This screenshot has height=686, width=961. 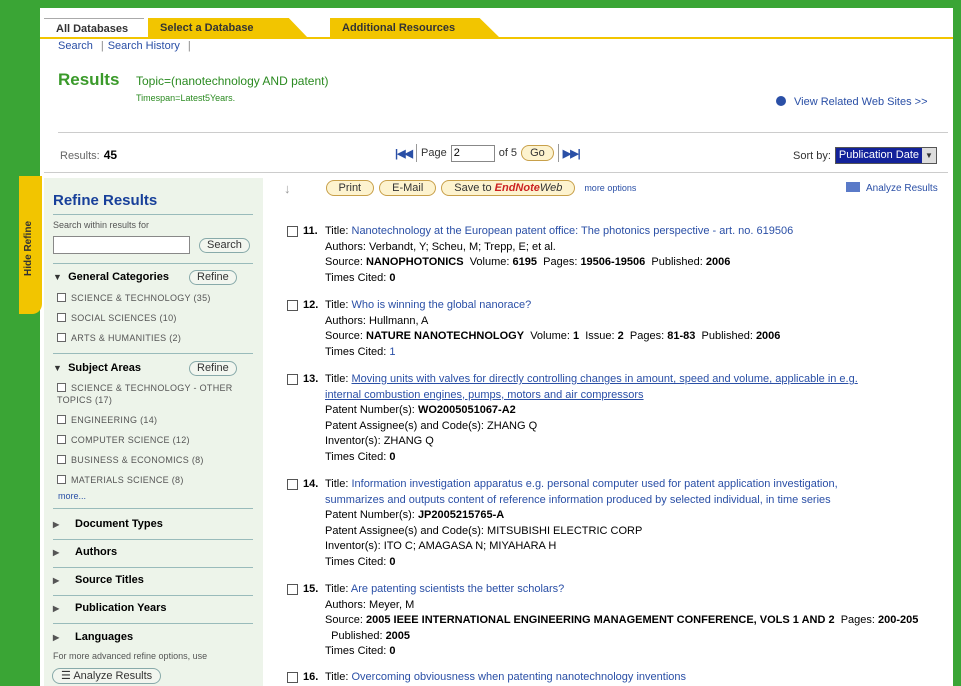 I want to click on save-to-endnote-web-button: Save to EndNoteWeb, so click(x=508, y=188).